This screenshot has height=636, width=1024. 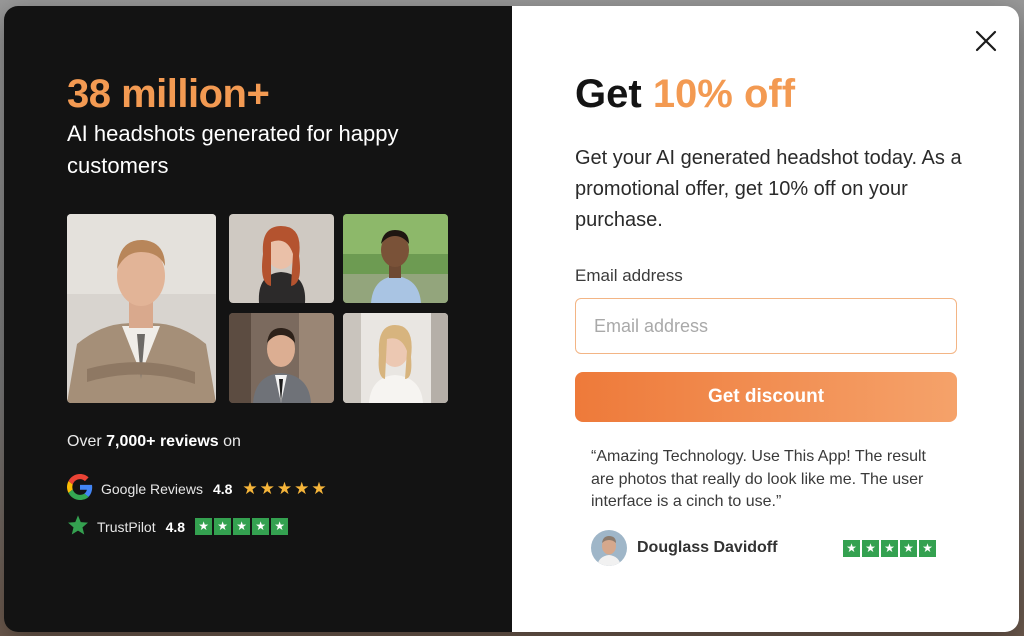 What do you see at coordinates (870, 548) in the screenshot?
I see `testimonial-star-2: ★` at bounding box center [870, 548].